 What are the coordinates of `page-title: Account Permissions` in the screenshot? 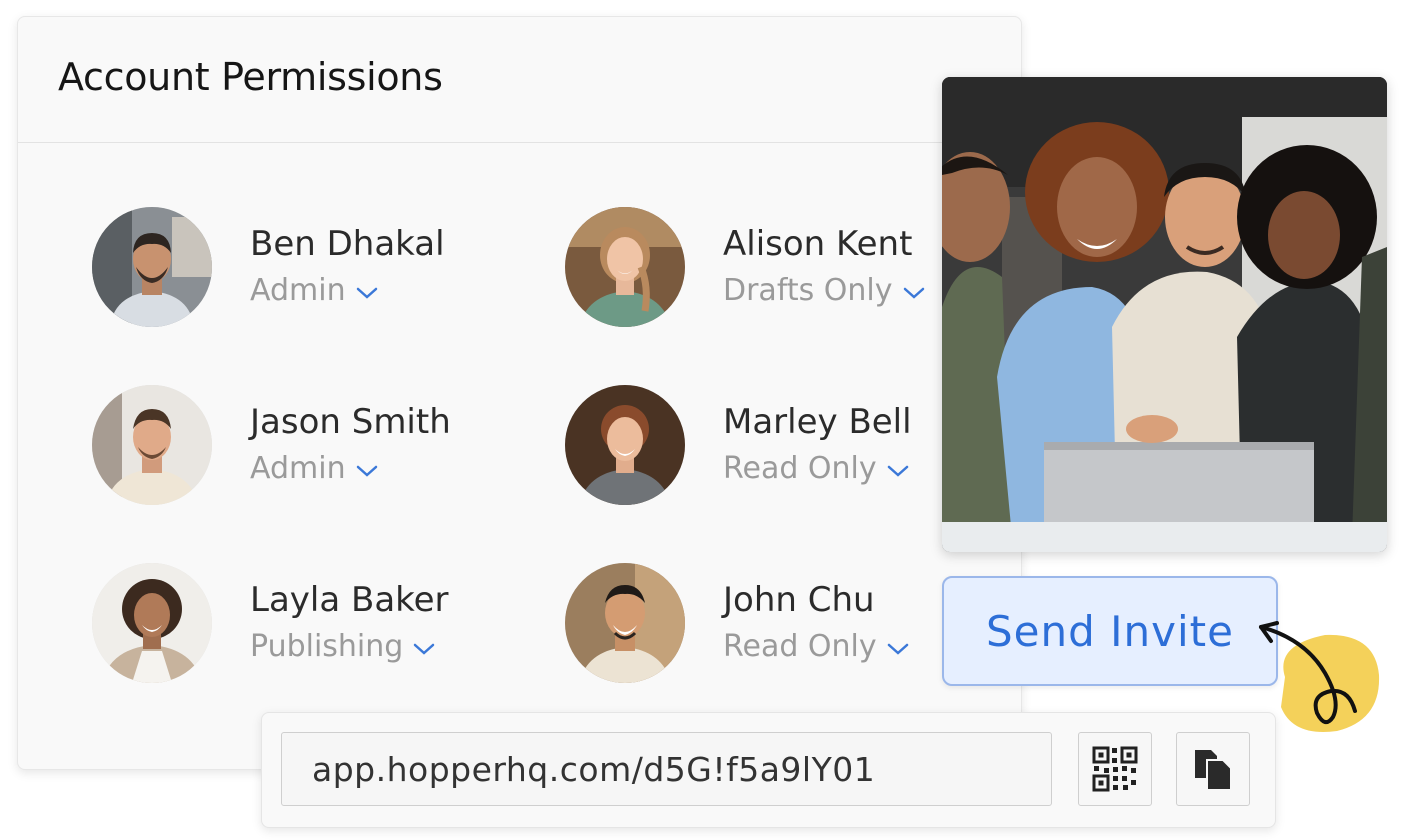 It's located at (250, 77).